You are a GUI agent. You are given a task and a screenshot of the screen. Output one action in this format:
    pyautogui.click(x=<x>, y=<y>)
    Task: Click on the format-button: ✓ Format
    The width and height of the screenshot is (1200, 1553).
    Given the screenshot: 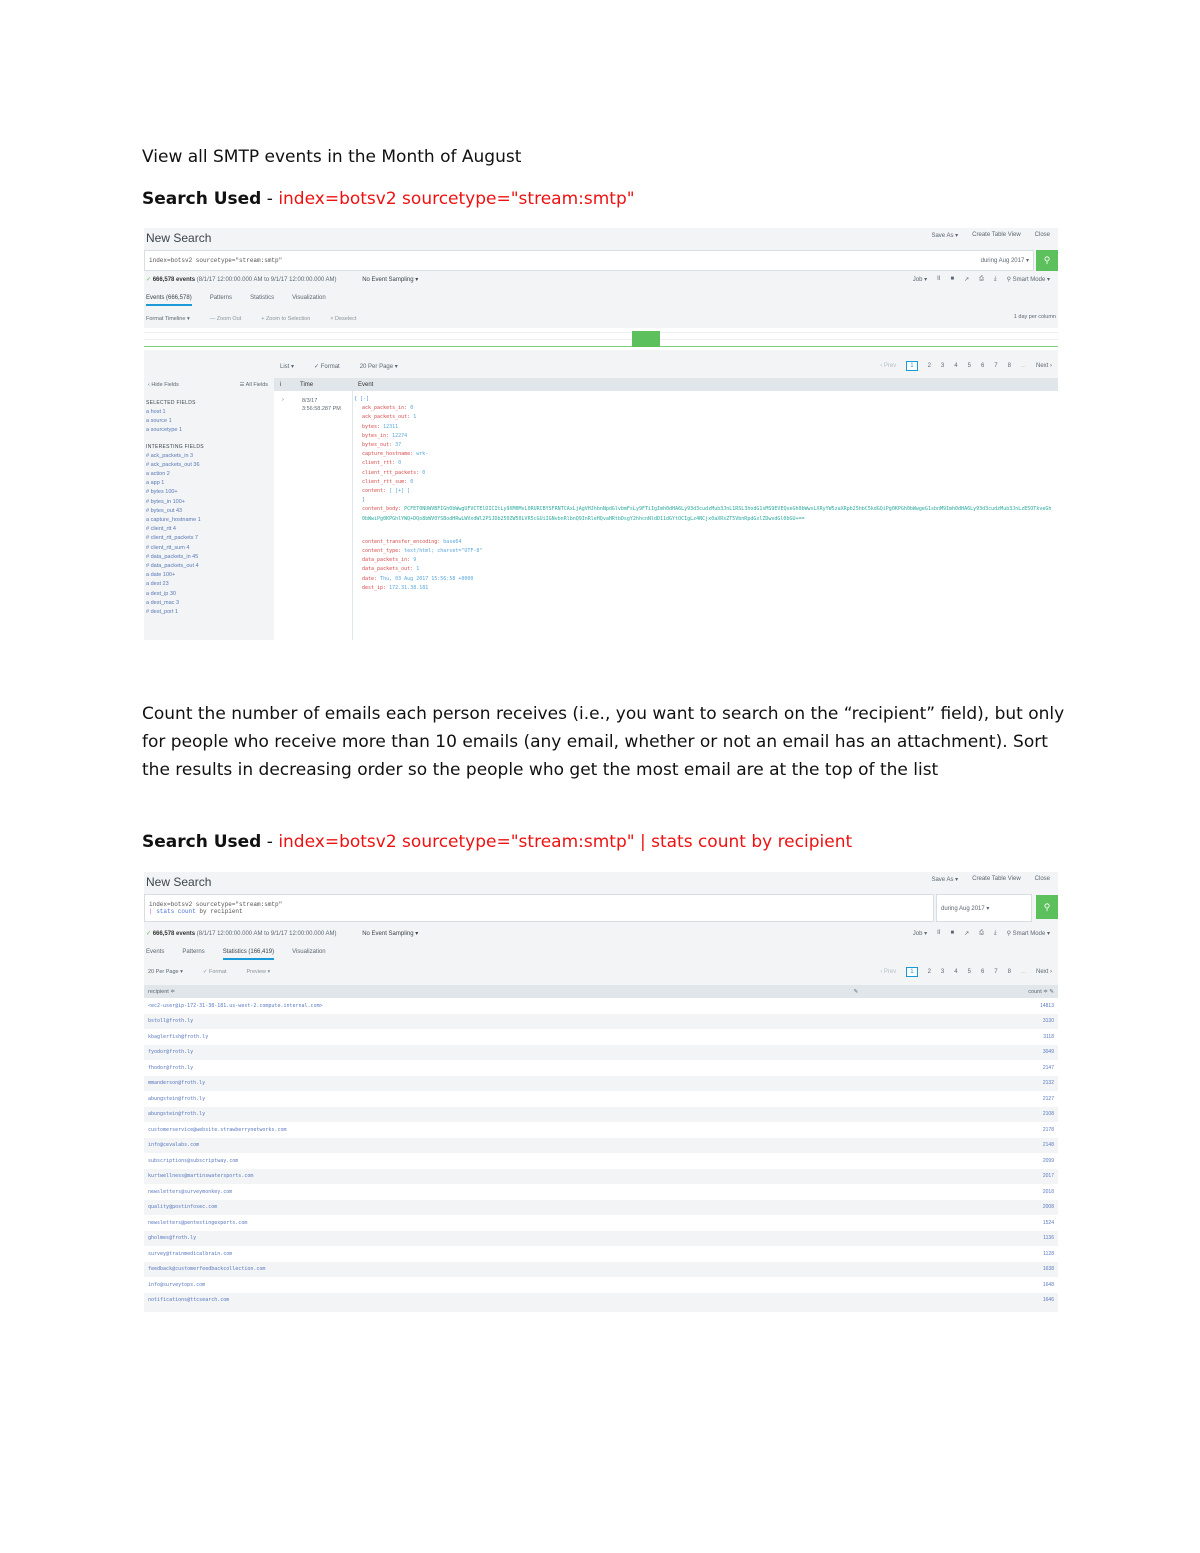 What is the action you would take?
    pyautogui.click(x=327, y=366)
    